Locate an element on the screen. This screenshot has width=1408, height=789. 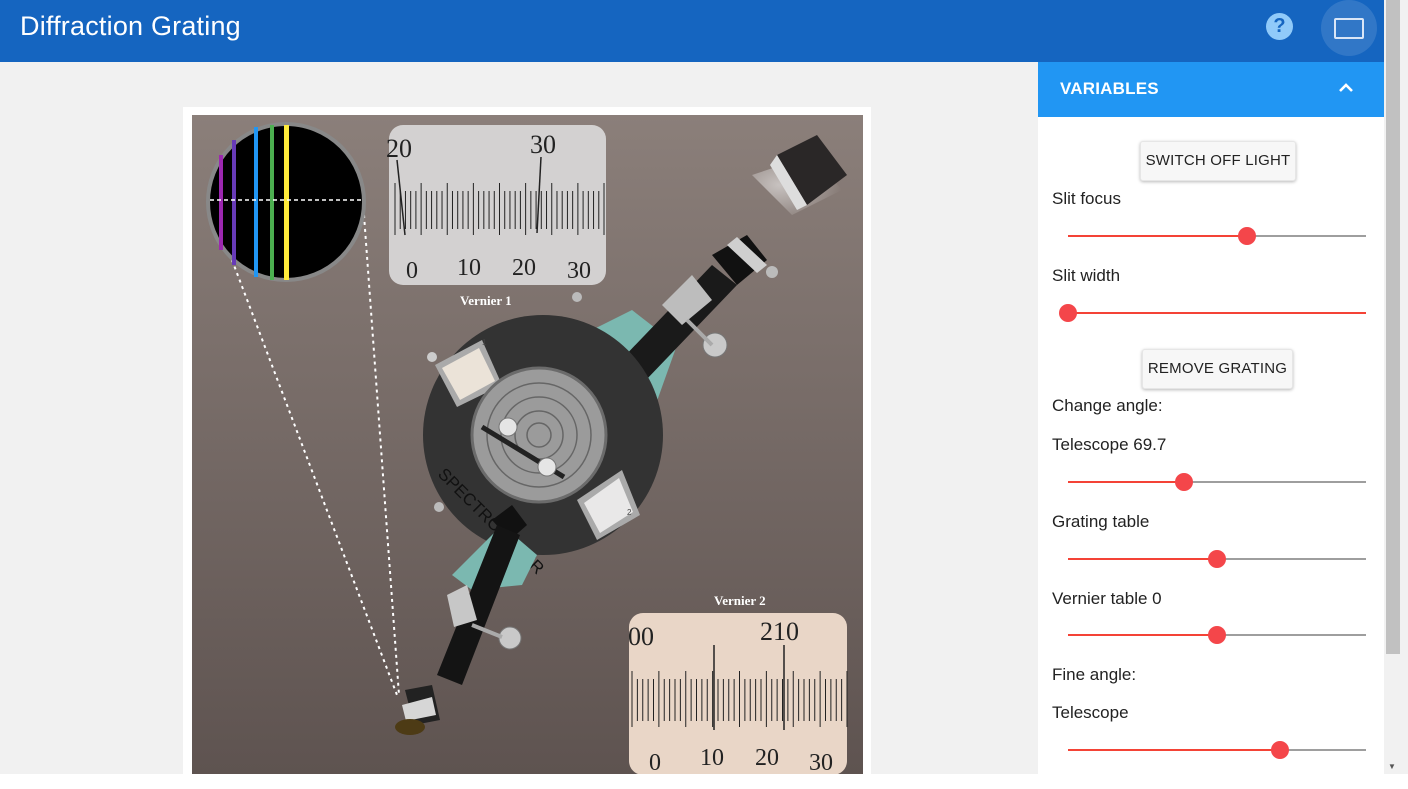
vernier-1-scale-0: 0 is located at coordinates (412, 271).